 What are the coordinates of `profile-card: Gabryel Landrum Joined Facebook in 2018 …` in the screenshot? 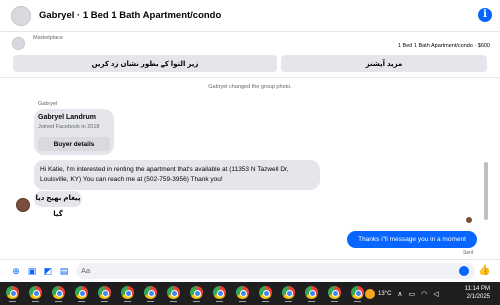 It's located at (74, 132).